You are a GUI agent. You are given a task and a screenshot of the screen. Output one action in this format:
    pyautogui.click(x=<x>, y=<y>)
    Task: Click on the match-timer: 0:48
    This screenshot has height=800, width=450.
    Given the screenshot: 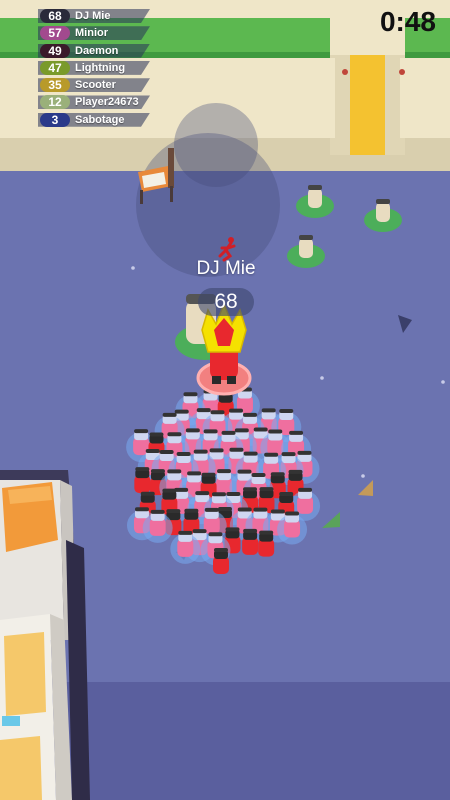 What is the action you would take?
    pyautogui.click(x=407, y=21)
    